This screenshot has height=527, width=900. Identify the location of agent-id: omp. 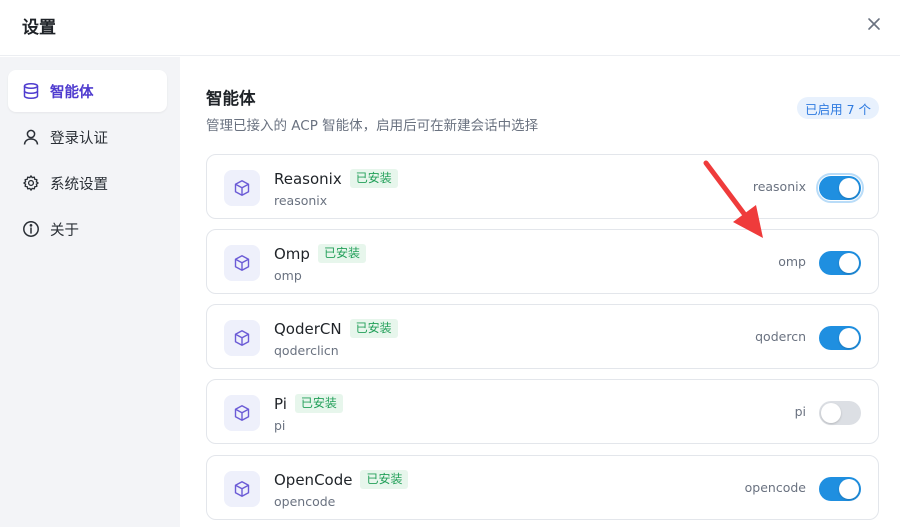
(288, 275).